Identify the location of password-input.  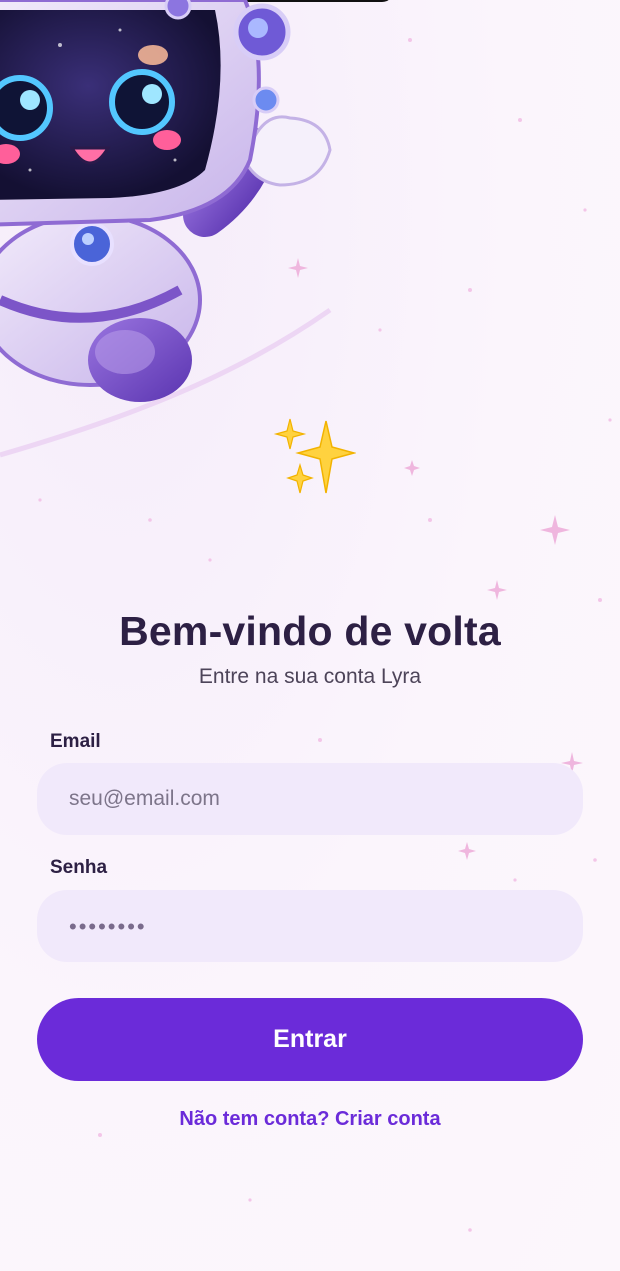
(310, 926).